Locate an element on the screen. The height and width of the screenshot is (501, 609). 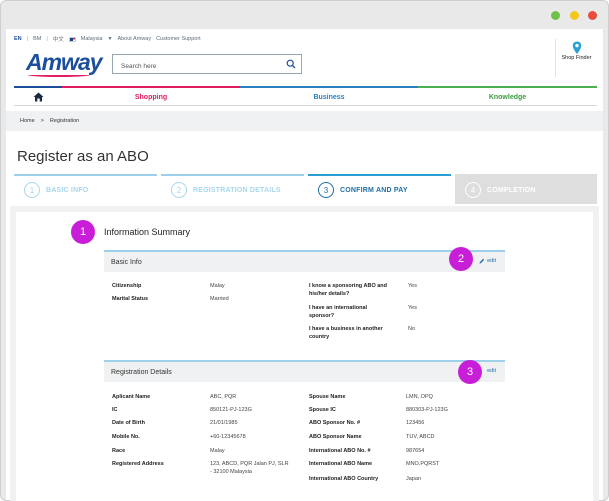
basic-info-heading: Basic Info is located at coordinates (126, 262).